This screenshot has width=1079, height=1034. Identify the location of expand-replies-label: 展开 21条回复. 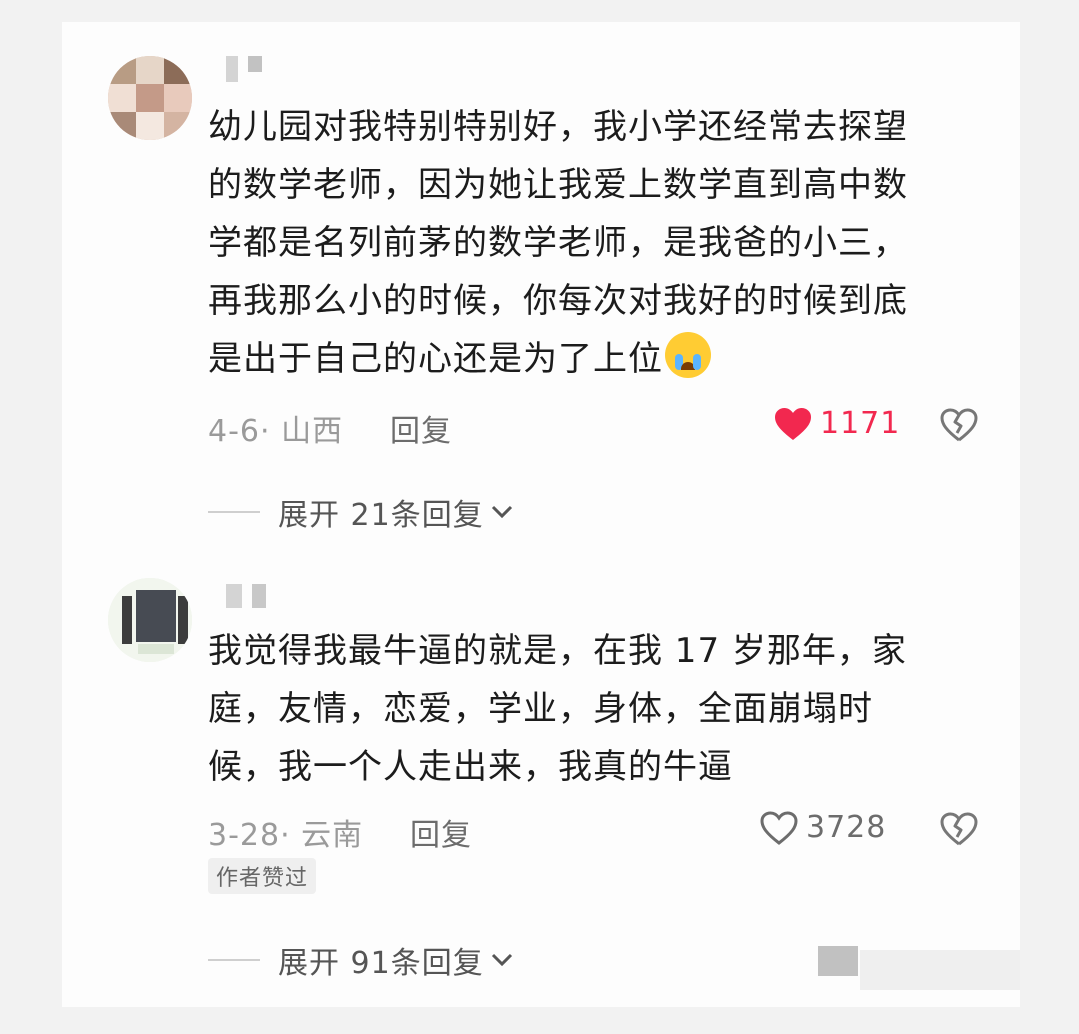
(381, 515).